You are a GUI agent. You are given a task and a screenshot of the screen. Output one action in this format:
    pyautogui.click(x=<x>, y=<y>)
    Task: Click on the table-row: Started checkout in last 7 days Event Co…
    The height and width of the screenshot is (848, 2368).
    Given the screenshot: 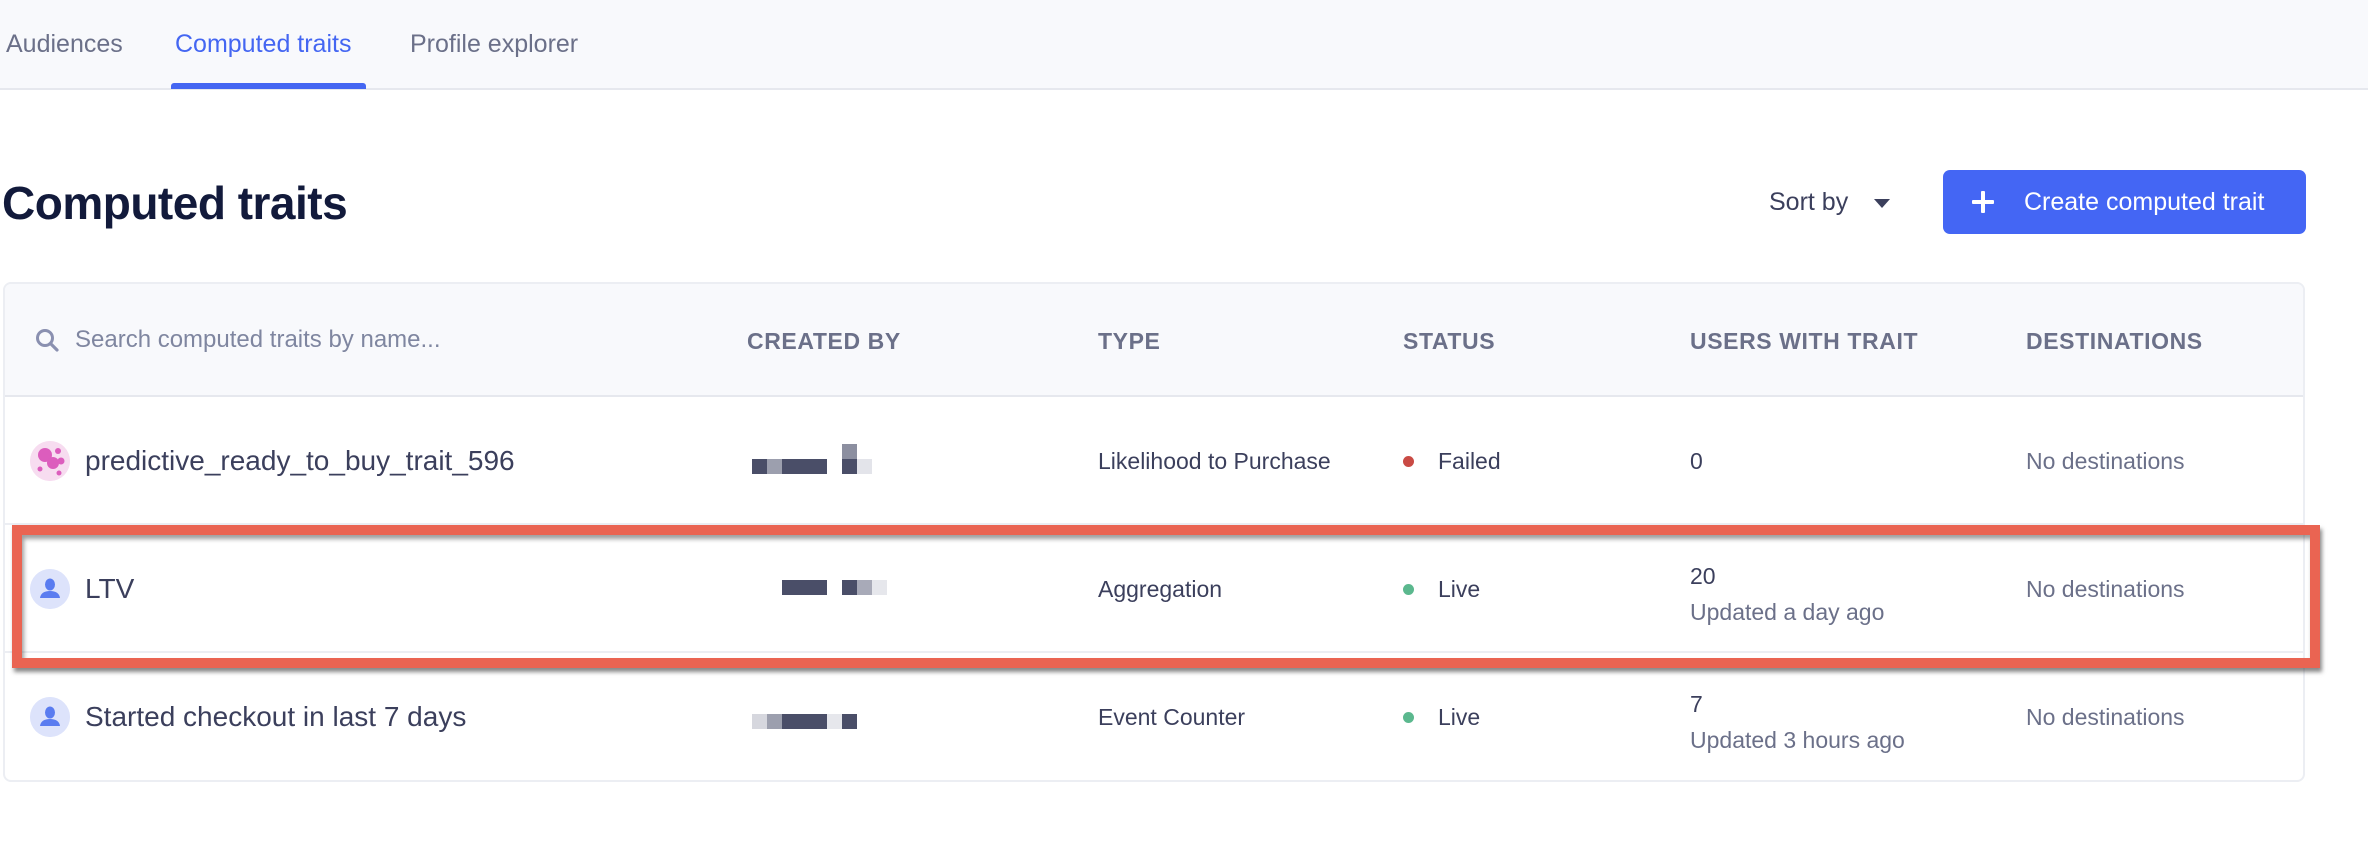 What is the action you would take?
    pyautogui.click(x=1154, y=716)
    